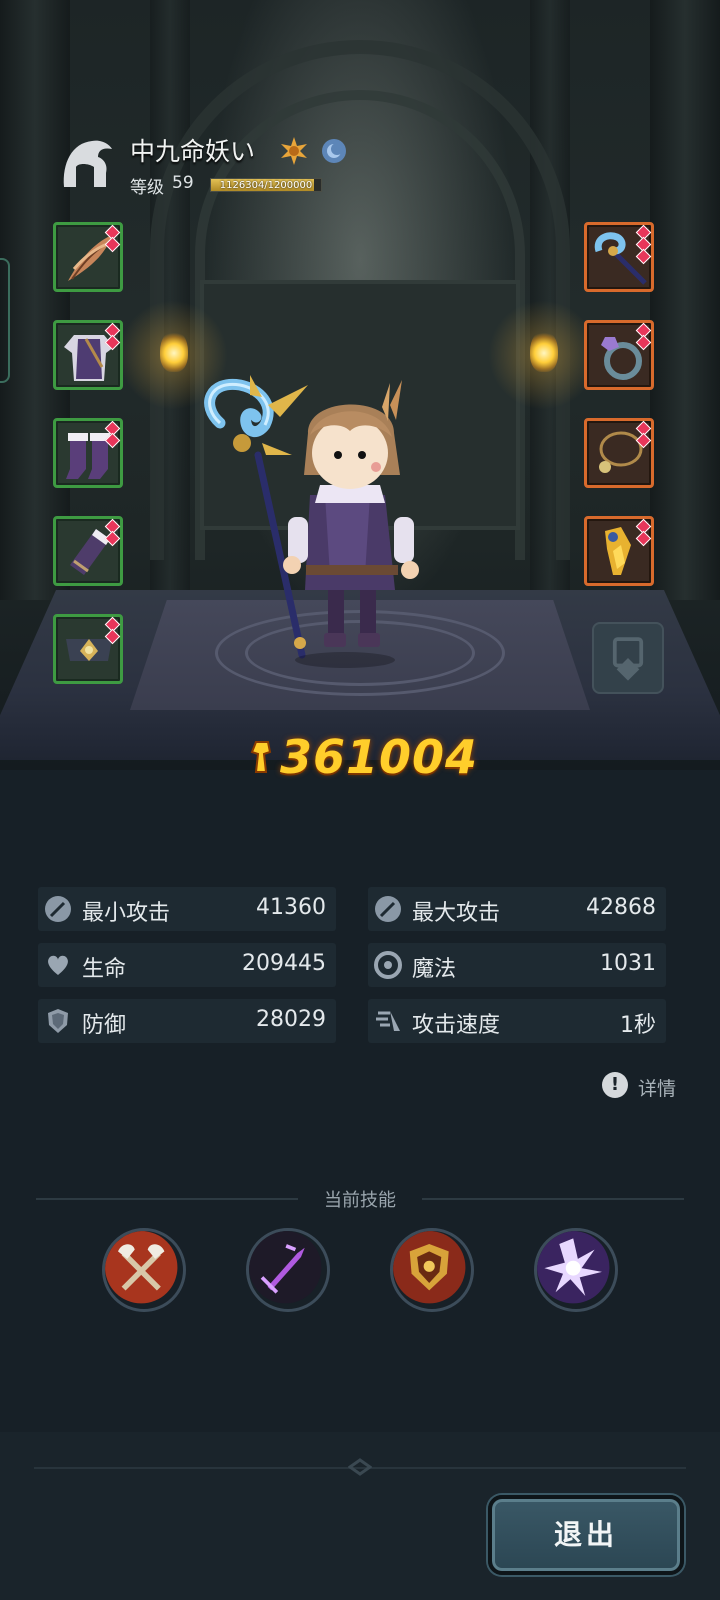 This screenshot has width=720, height=1600. I want to click on stat-label: 最小攻击, so click(126, 913).